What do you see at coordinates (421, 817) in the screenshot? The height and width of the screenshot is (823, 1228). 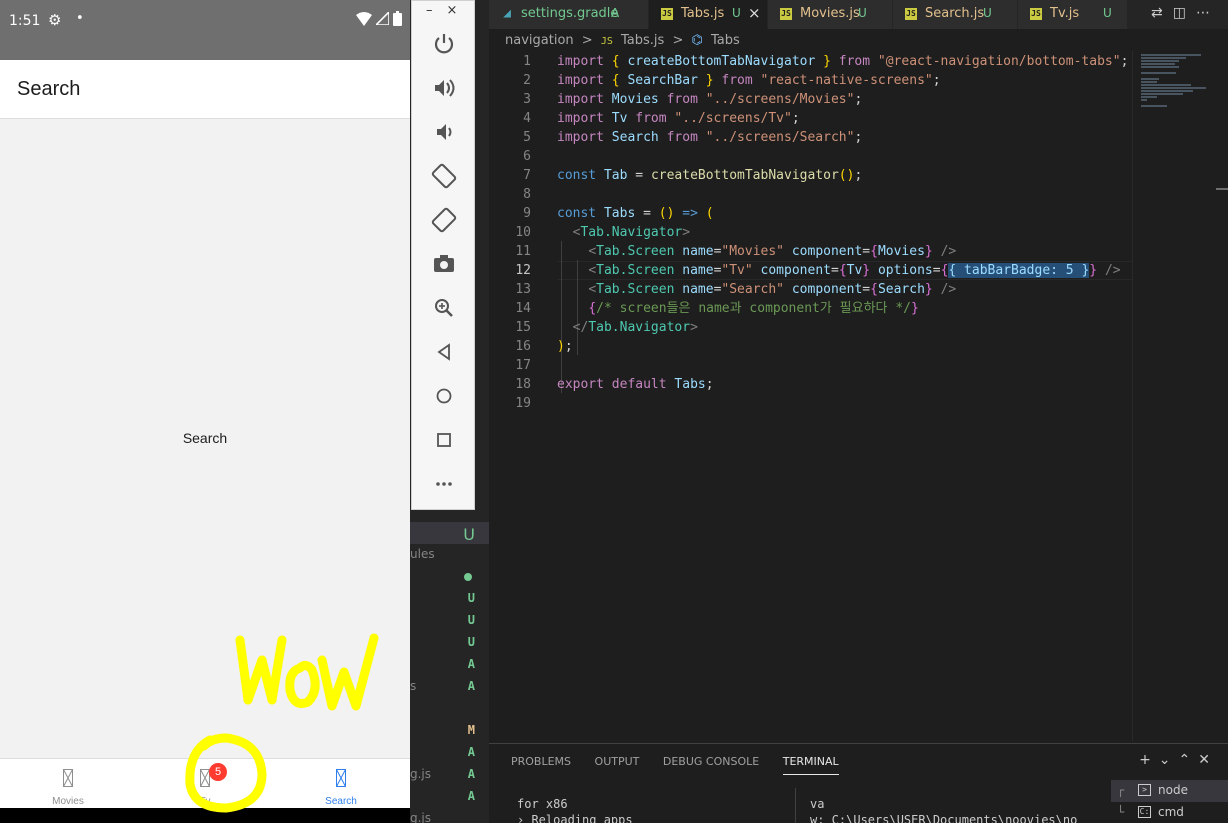 I see `file-name: g.js` at bounding box center [421, 817].